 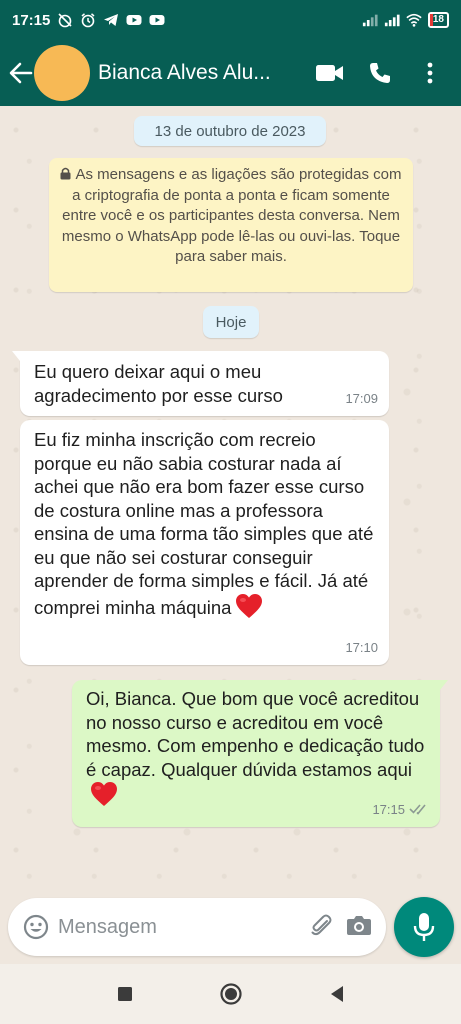 I want to click on microphone-icon, so click(x=424, y=927).